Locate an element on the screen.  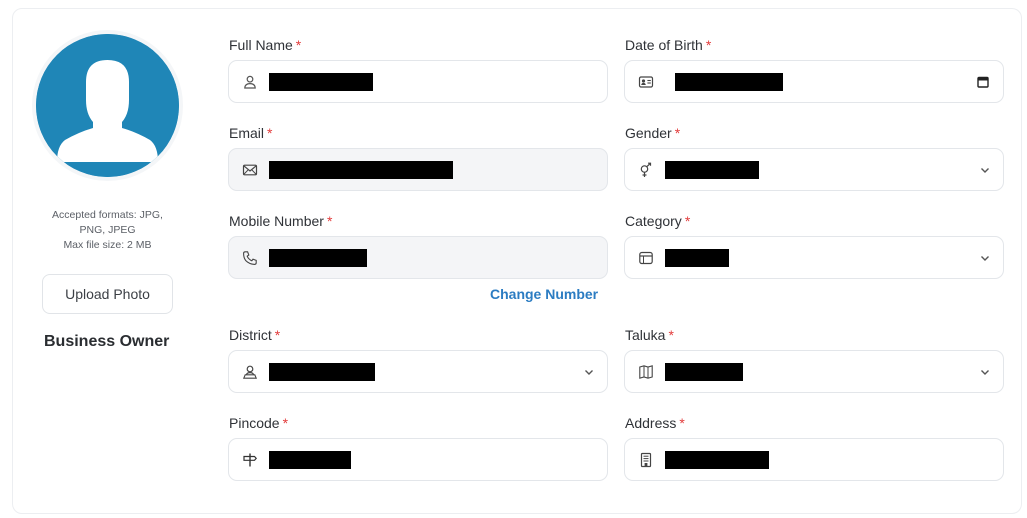
max-file-size: Max file size: 2 MB is located at coordinates (107, 245).